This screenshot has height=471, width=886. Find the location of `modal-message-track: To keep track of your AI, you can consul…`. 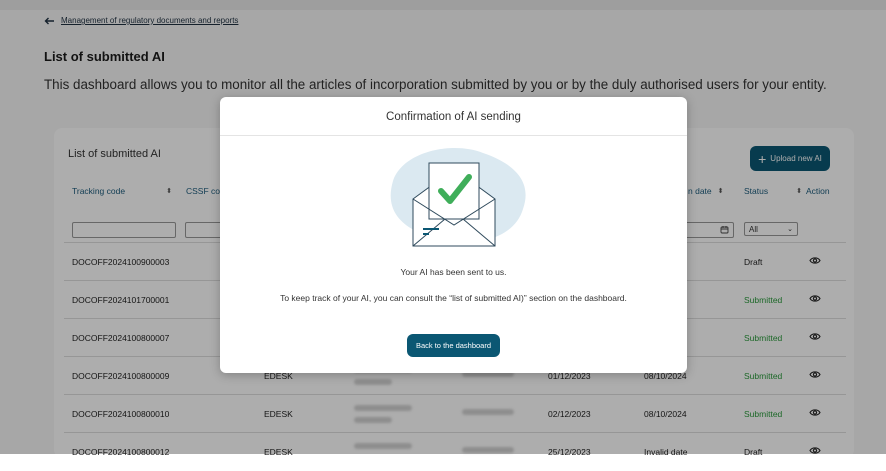

modal-message-track: To keep track of your AI, you can consul… is located at coordinates (453, 298).